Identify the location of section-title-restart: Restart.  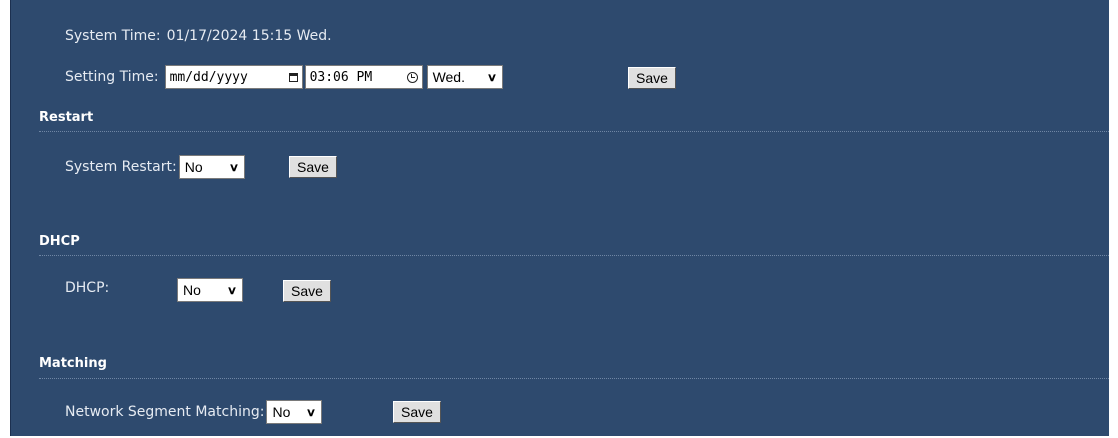
(66, 117).